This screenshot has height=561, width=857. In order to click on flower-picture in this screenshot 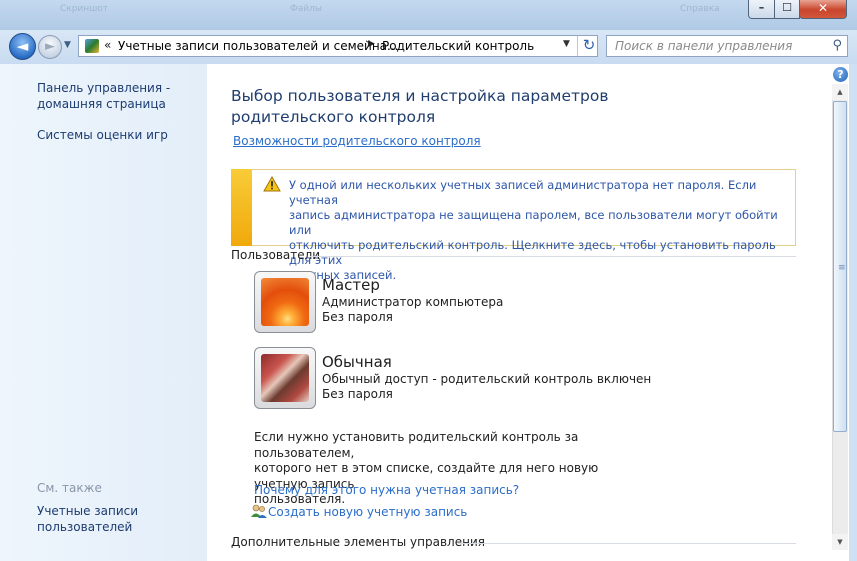, I will do `click(285, 302)`.